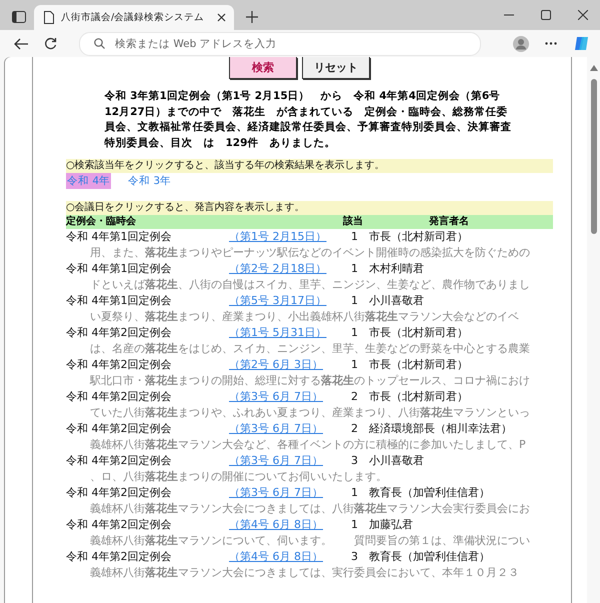 The image size is (600, 603). Describe the element at coordinates (309, 166) in the screenshot. I see `notice-bar: ○検索該当年をクリックすると、該当する年の検索結果を表示します。` at that location.